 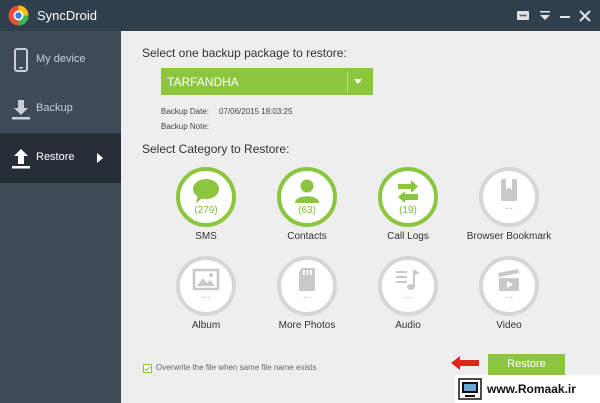 I want to click on sidebar-item-my-device: My device, so click(x=60, y=60).